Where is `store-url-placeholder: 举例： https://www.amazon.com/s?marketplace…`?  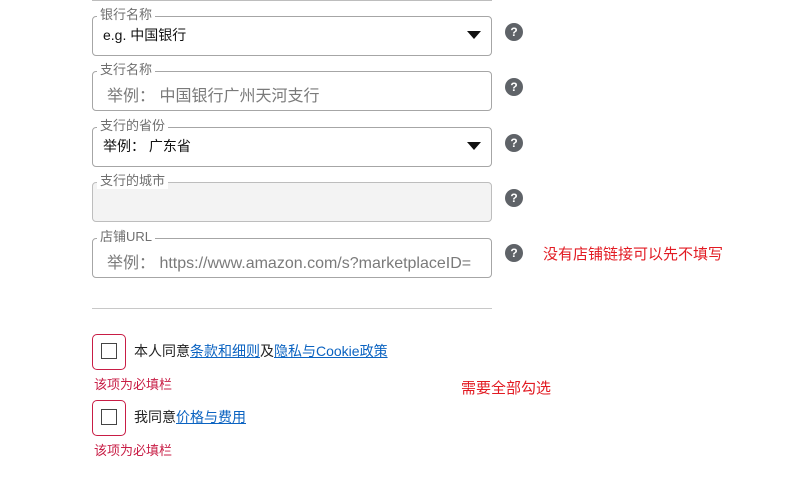
store-url-placeholder: 举例： https://www.amazon.com/s?marketplace… is located at coordinates (289, 263).